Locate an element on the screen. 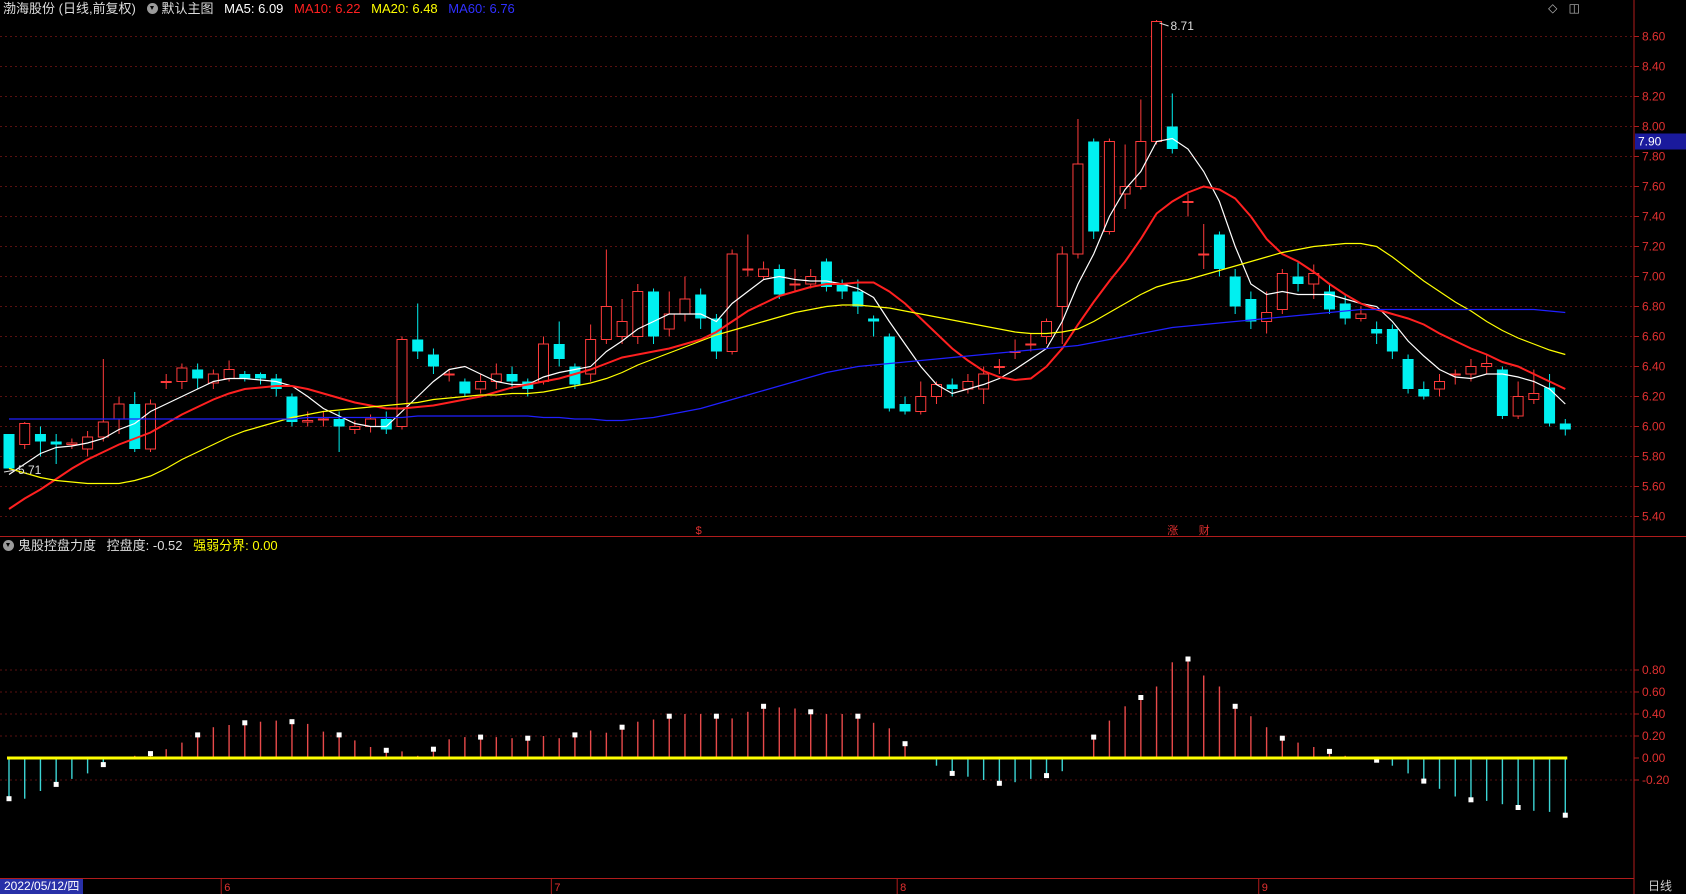 The height and width of the screenshot is (894, 1686). y-tick-label: 6.20 is located at coordinates (1654, 397).